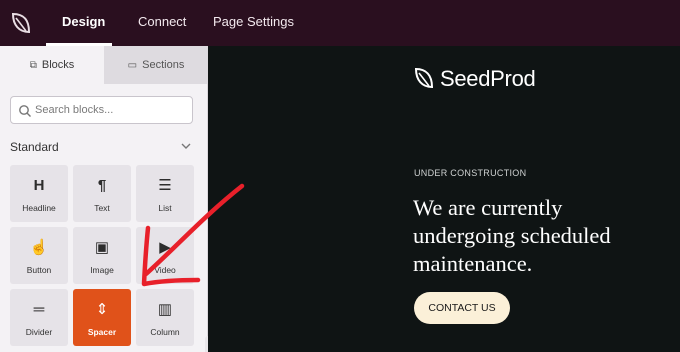 Image resolution: width=680 pixels, height=352 pixels. What do you see at coordinates (165, 247) in the screenshot?
I see `video-icon: ▶` at bounding box center [165, 247].